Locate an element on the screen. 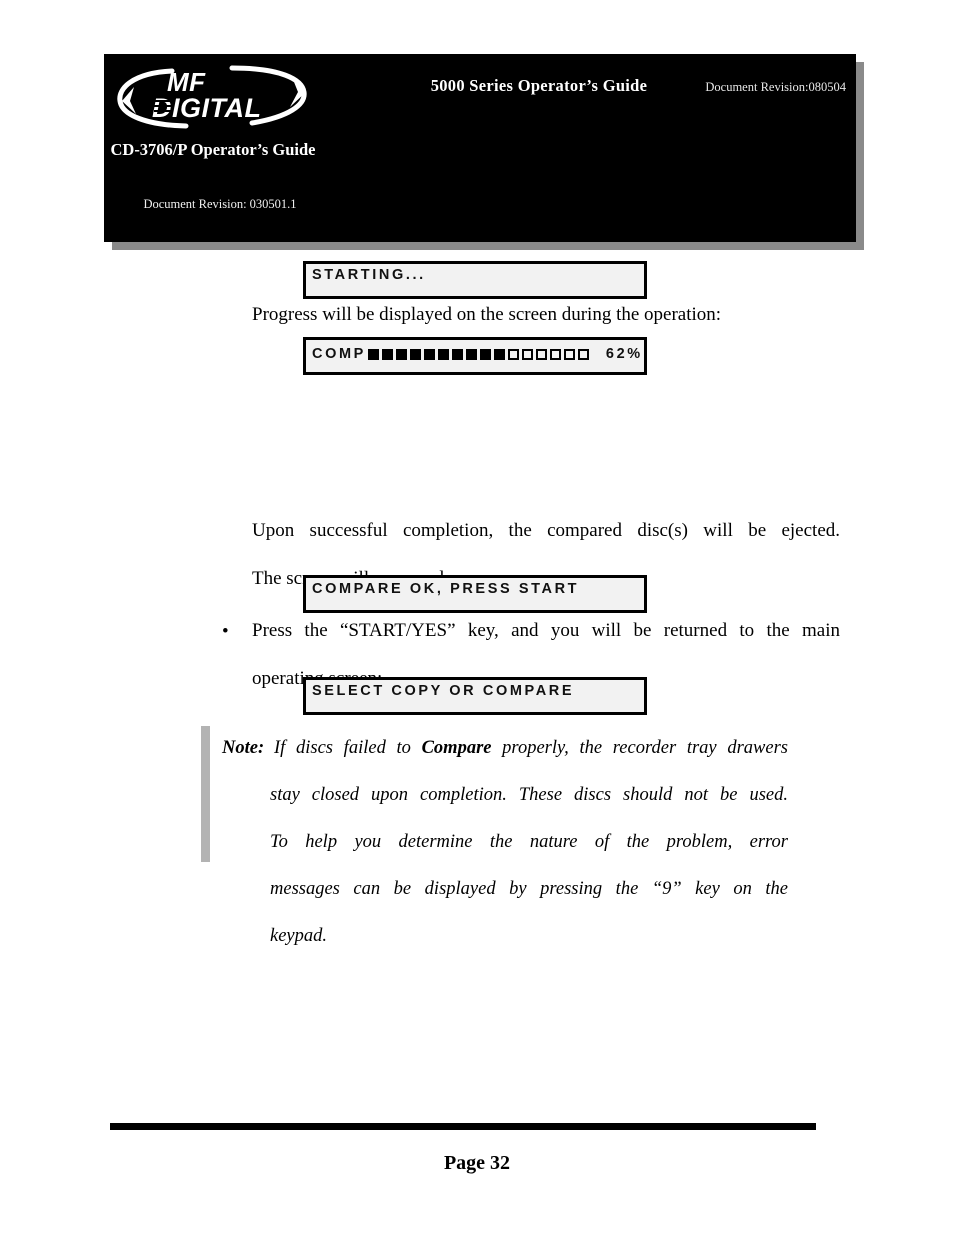 The image size is (954, 1235). lcd-display-compare-ok: COMPARE OK, PRESS START is located at coordinates (475, 594).